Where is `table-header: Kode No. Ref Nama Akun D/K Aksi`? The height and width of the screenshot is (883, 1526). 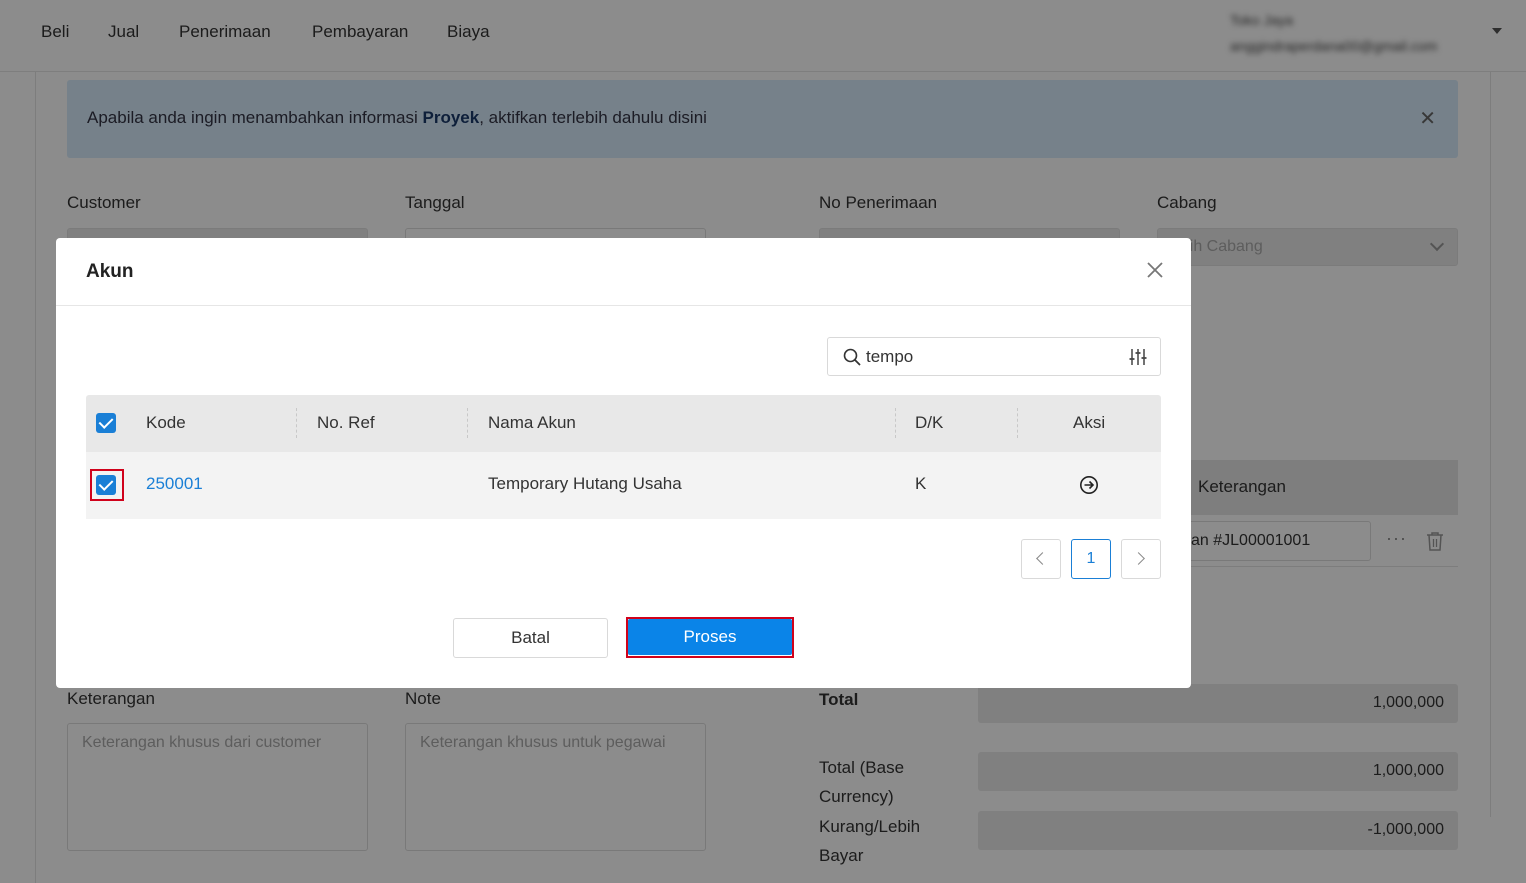 table-header: Kode No. Ref Nama Akun D/K Aksi is located at coordinates (623, 423).